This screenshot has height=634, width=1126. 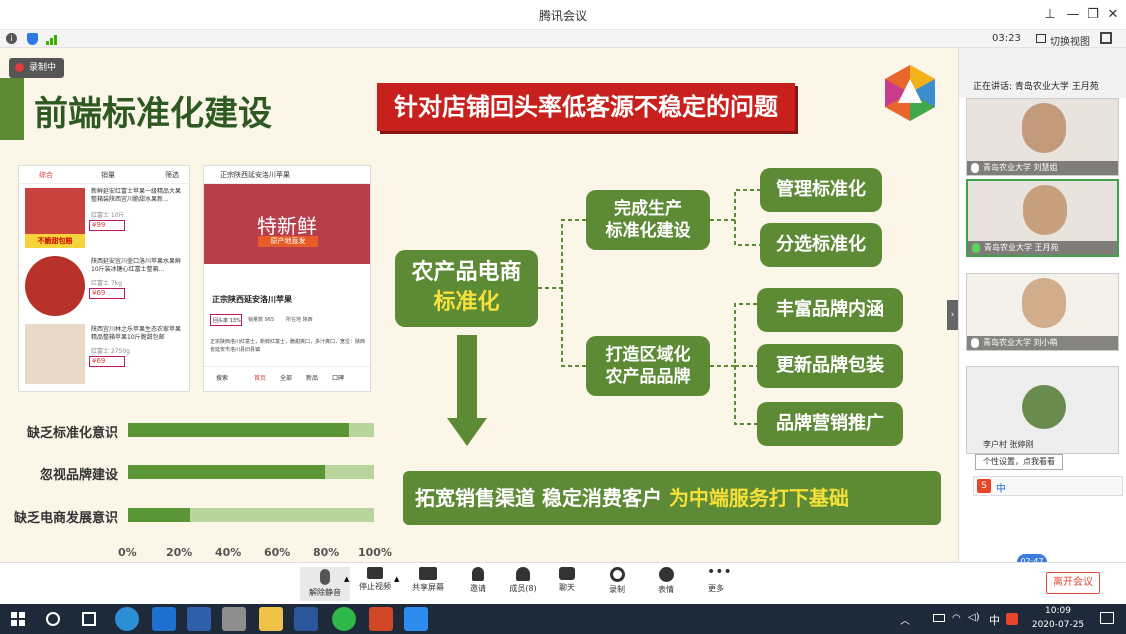 What do you see at coordinates (939, 618) in the screenshot?
I see `battery-icon` at bounding box center [939, 618].